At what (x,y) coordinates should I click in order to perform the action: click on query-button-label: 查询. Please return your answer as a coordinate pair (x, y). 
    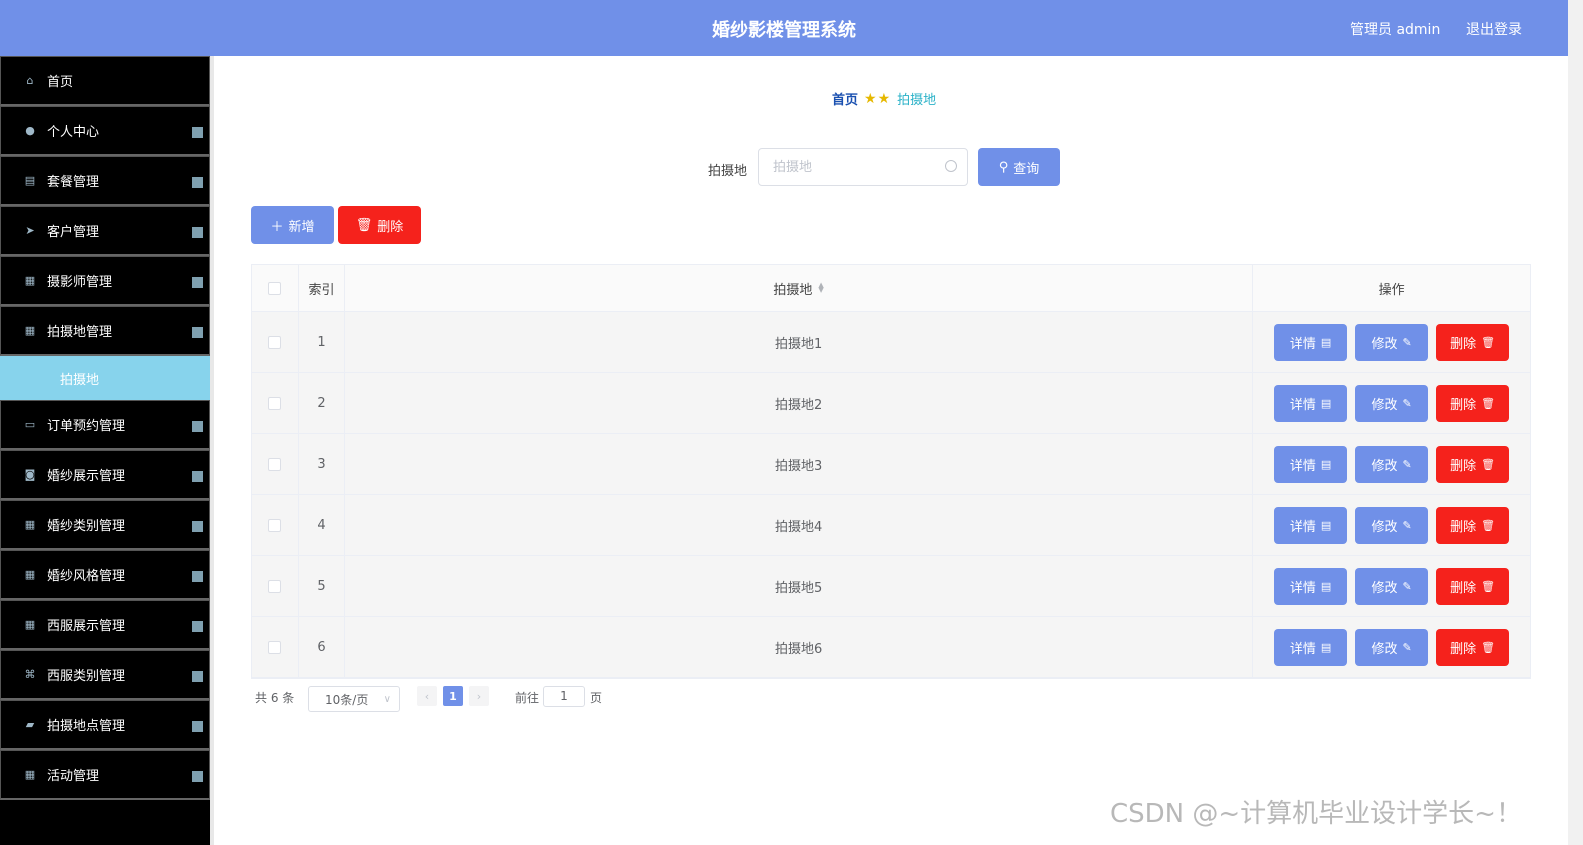
    Looking at the image, I should click on (1026, 169).